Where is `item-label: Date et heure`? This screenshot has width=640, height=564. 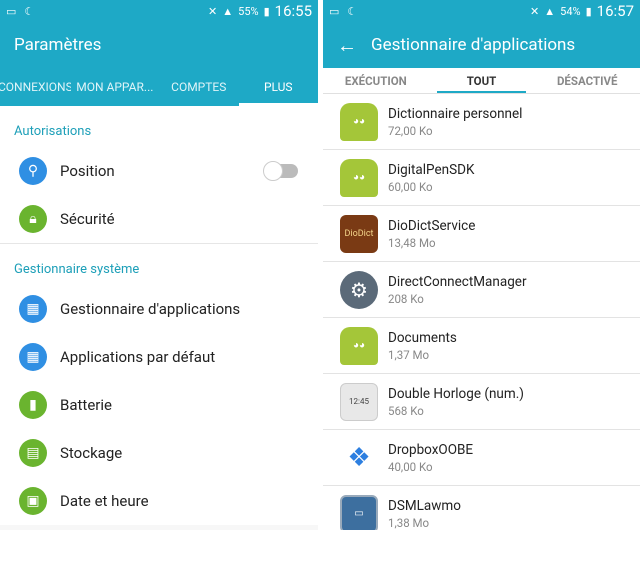 item-label: Date et heure is located at coordinates (104, 501).